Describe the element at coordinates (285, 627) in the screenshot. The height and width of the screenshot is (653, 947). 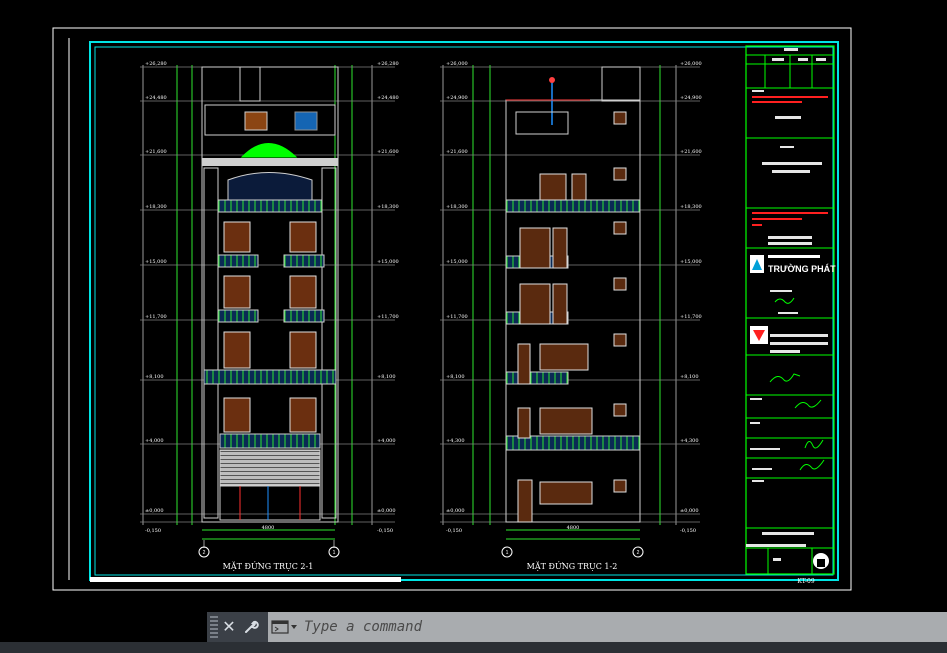
I see `command-prompt-dropdown-icon` at that location.